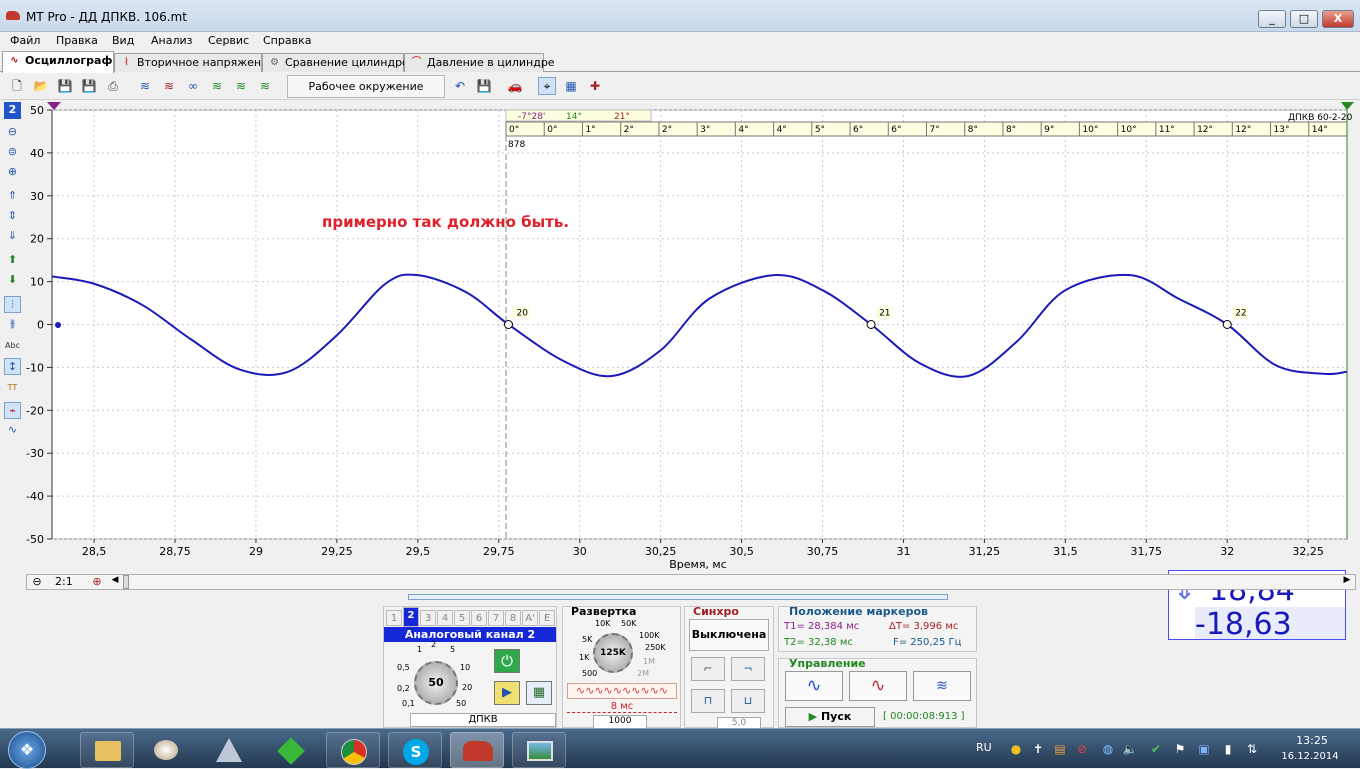 This screenshot has width=1360, height=769. I want to click on menu-service: Сервис, so click(228, 40).